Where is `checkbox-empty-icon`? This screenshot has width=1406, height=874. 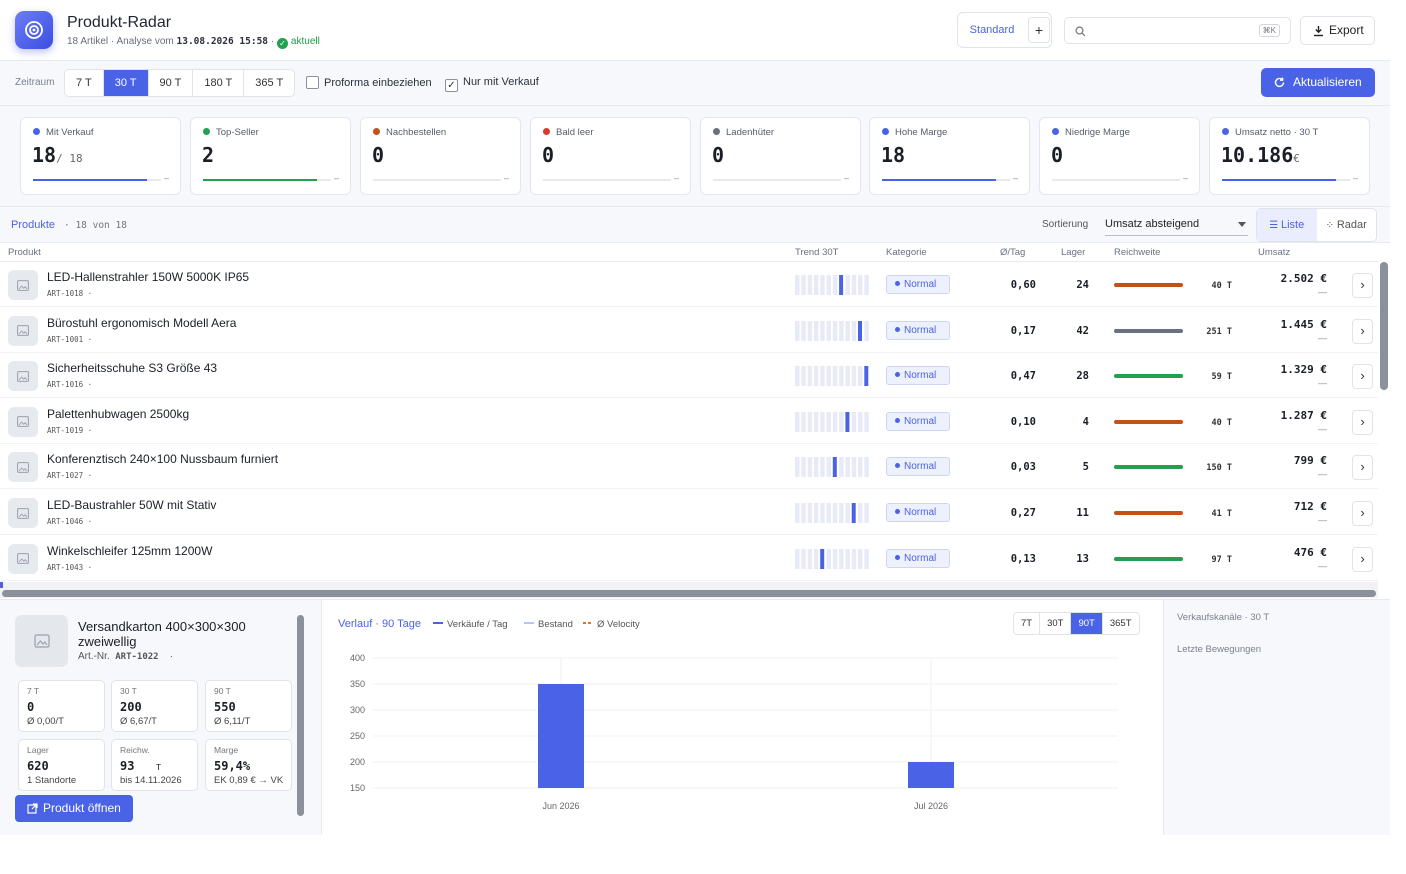
checkbox-empty-icon is located at coordinates (312, 82).